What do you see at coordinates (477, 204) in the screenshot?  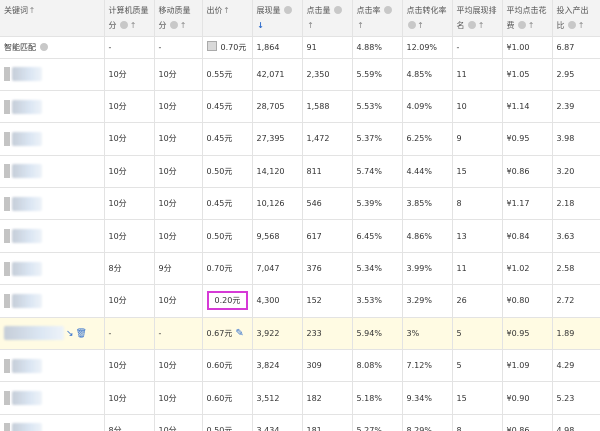 I see `avg-rank-cell: 8` at bounding box center [477, 204].